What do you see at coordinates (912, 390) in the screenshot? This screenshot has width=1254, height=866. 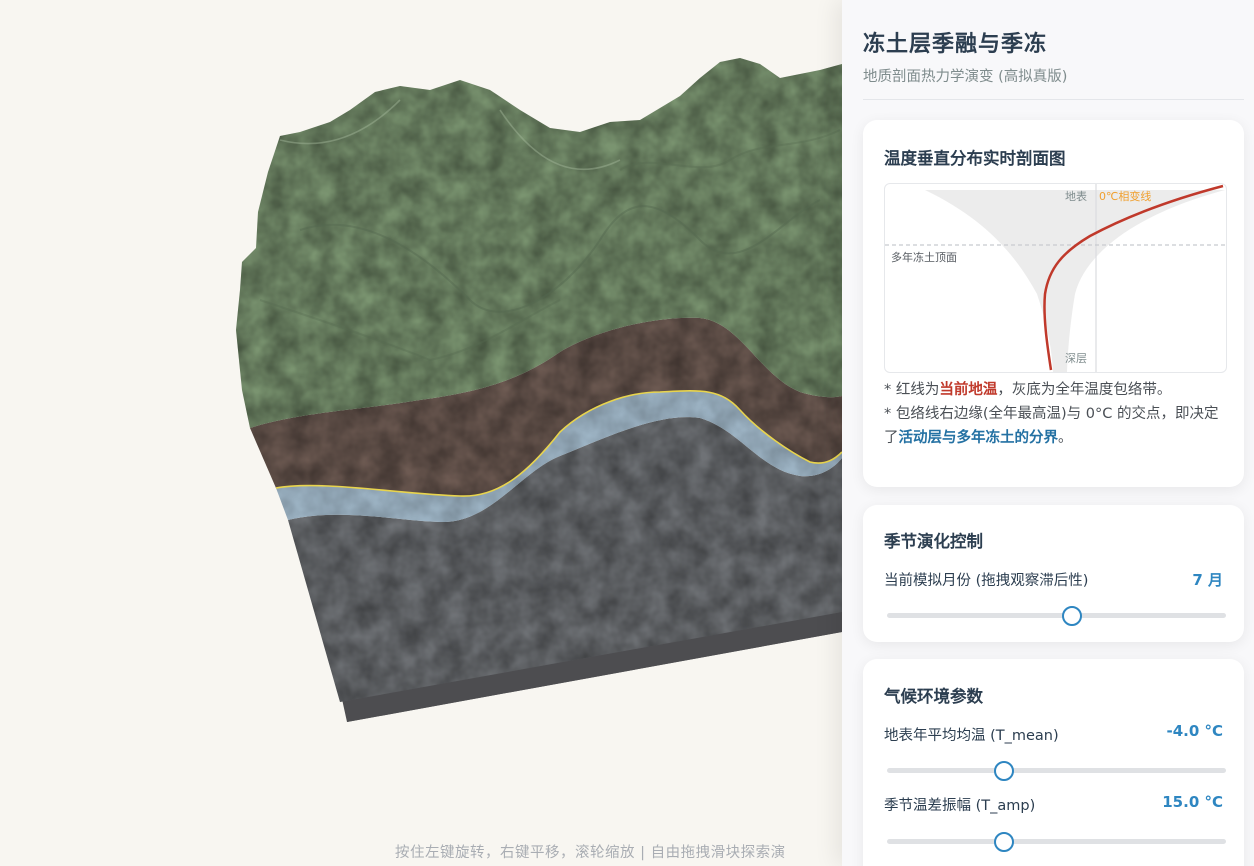 I see `note-prefix: * 红线为` at bounding box center [912, 390].